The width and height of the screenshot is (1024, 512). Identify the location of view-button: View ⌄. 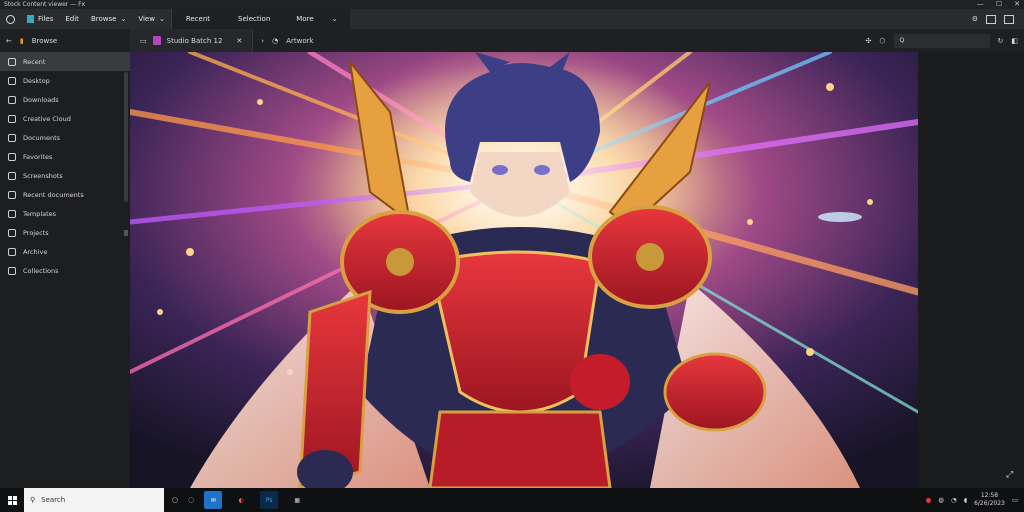
(151, 19).